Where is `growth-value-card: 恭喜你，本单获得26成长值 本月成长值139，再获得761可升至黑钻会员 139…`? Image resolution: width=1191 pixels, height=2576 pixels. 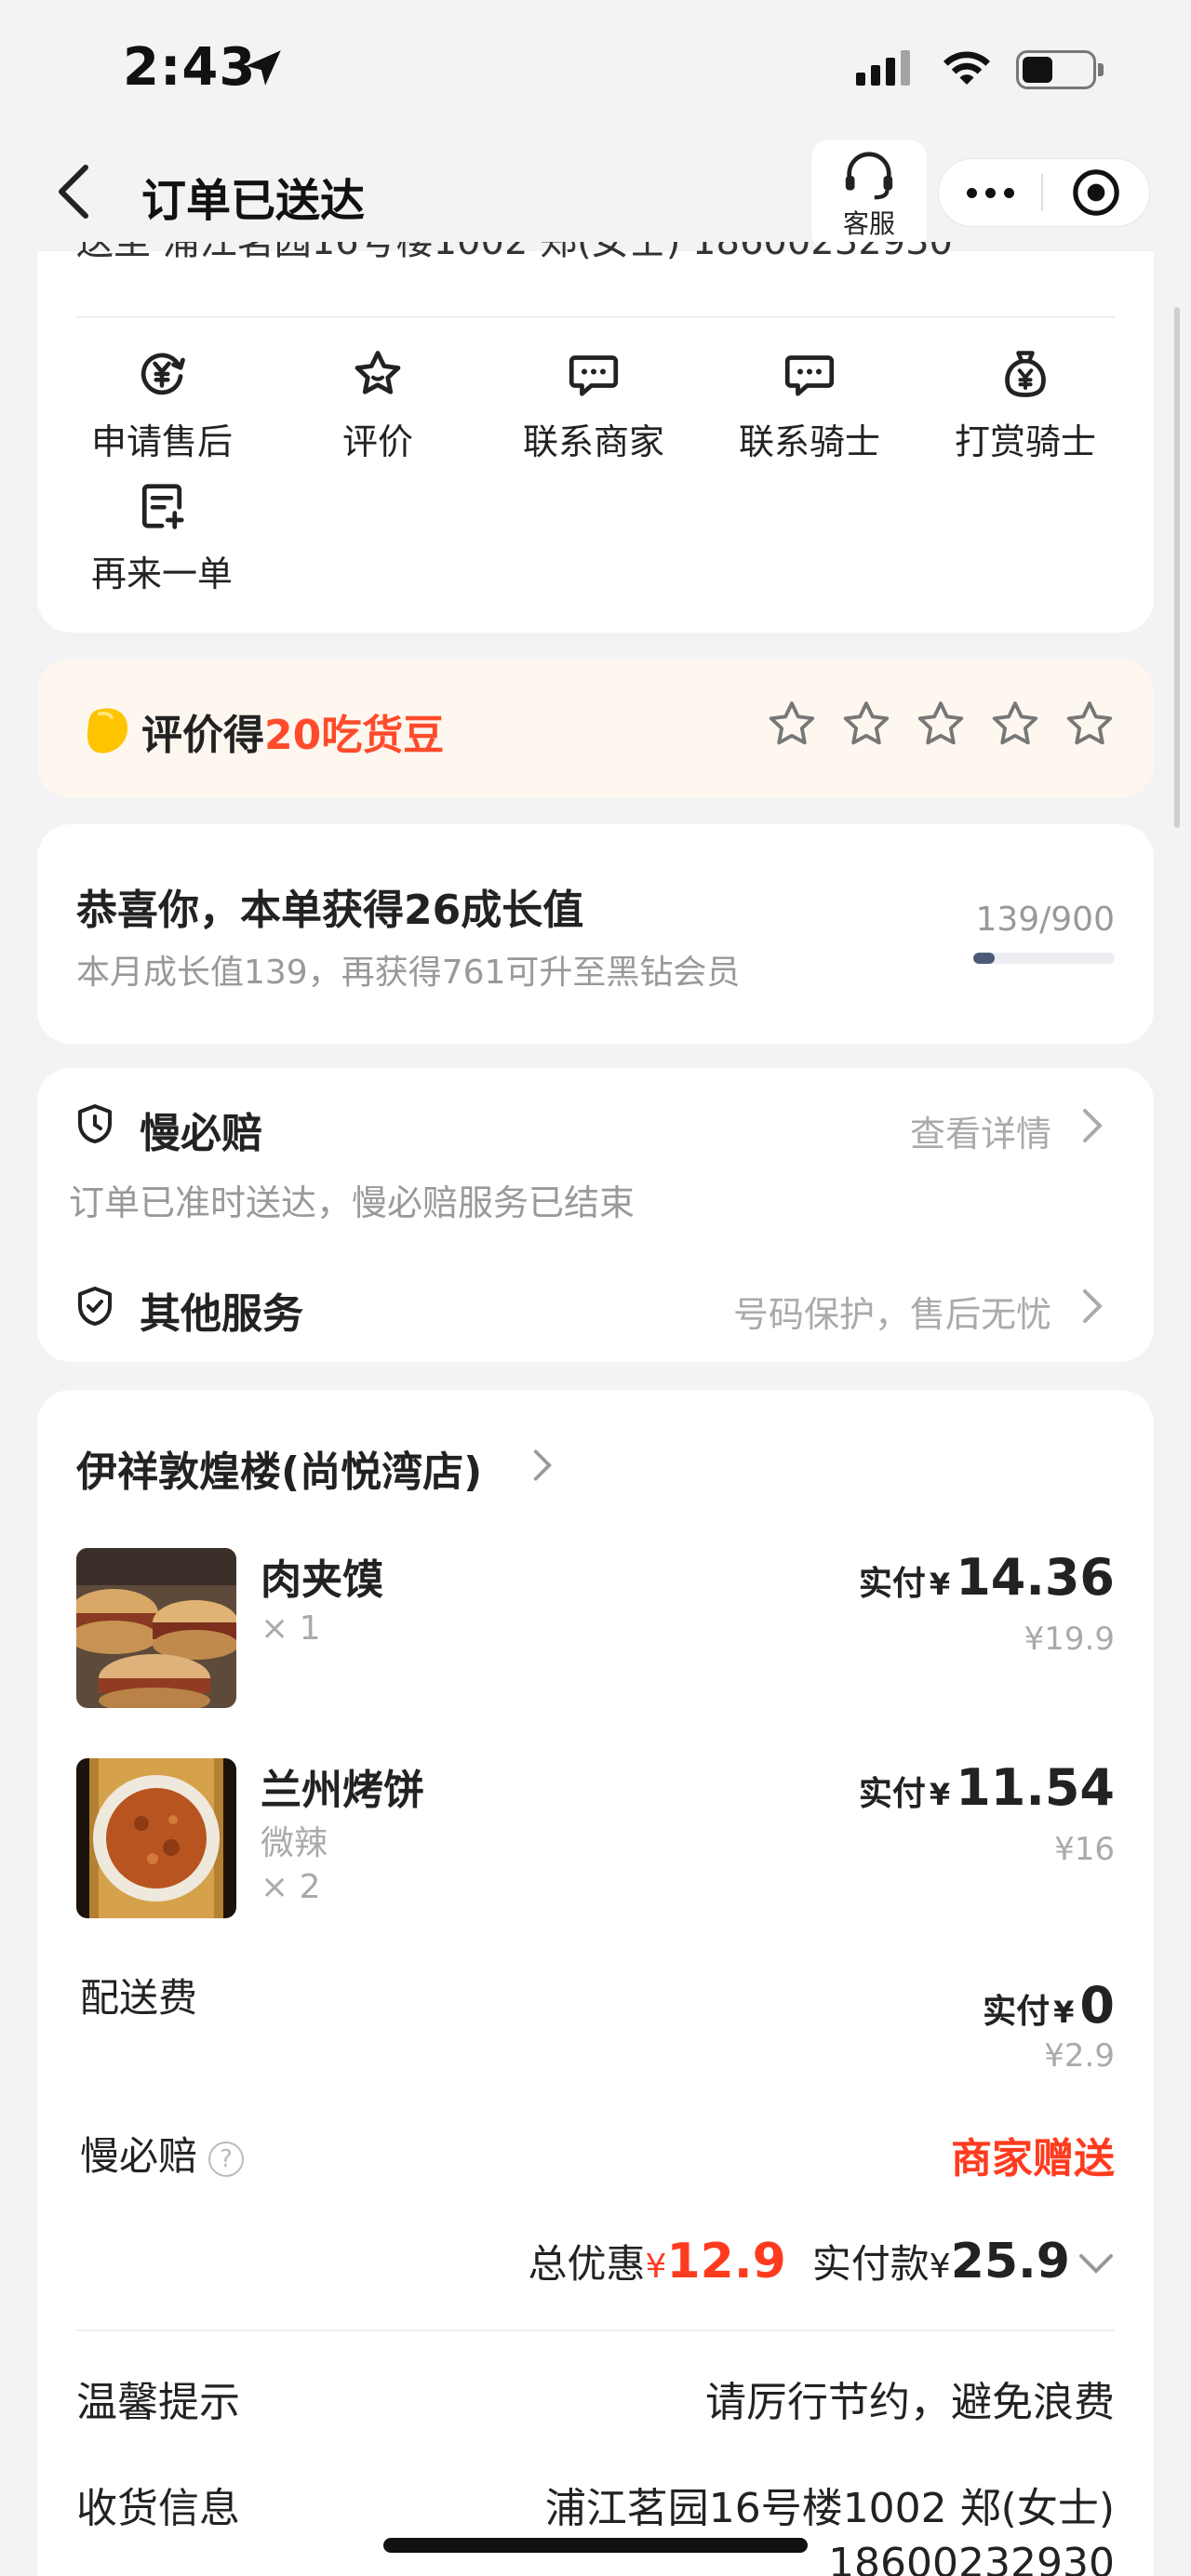
growth-value-card: 恭喜你，本单获得26成长值 本月成长值139，再获得761可升至黑钻会员 139… is located at coordinates (595, 934).